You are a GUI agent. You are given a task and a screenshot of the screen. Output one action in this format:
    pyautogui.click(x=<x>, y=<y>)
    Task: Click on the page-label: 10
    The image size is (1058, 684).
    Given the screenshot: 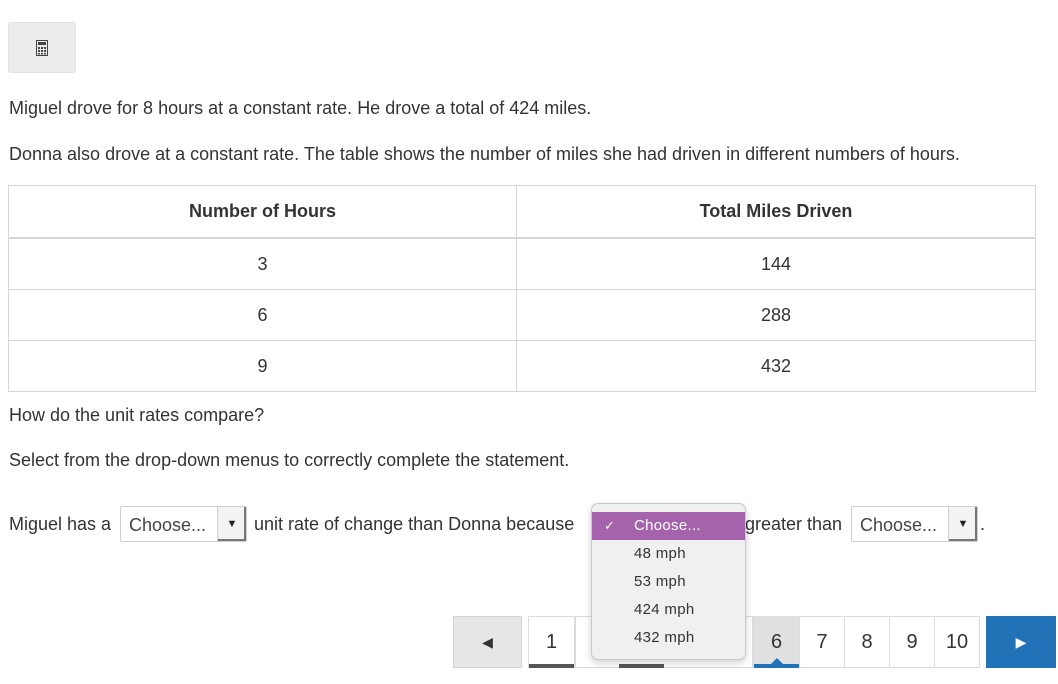 What is the action you would take?
    pyautogui.click(x=957, y=641)
    